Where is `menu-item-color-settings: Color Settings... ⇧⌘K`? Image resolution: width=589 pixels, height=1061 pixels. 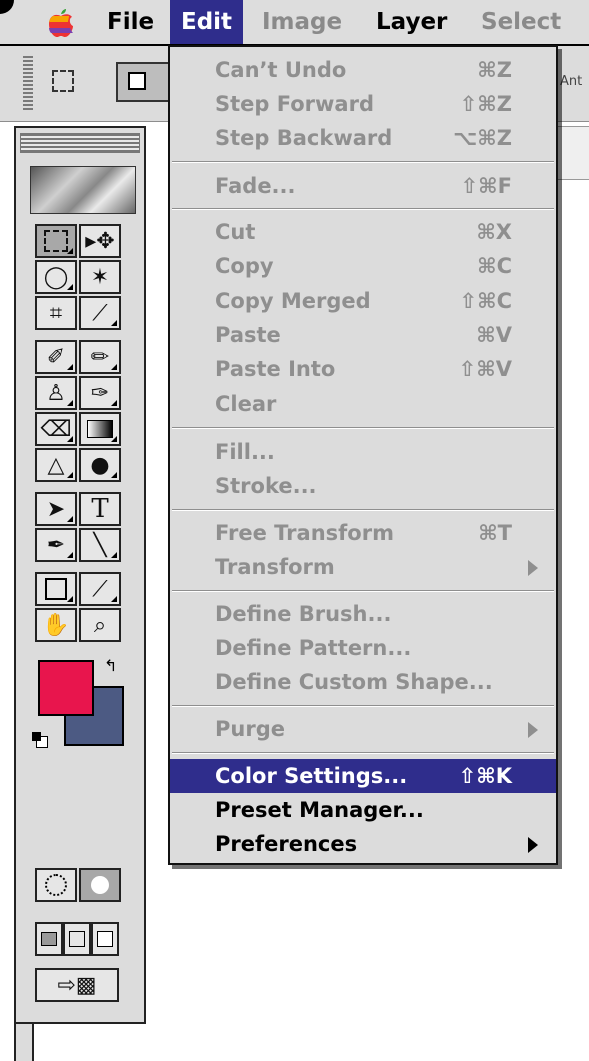 menu-item-color-settings: Color Settings... ⇧⌘K is located at coordinates (363, 776).